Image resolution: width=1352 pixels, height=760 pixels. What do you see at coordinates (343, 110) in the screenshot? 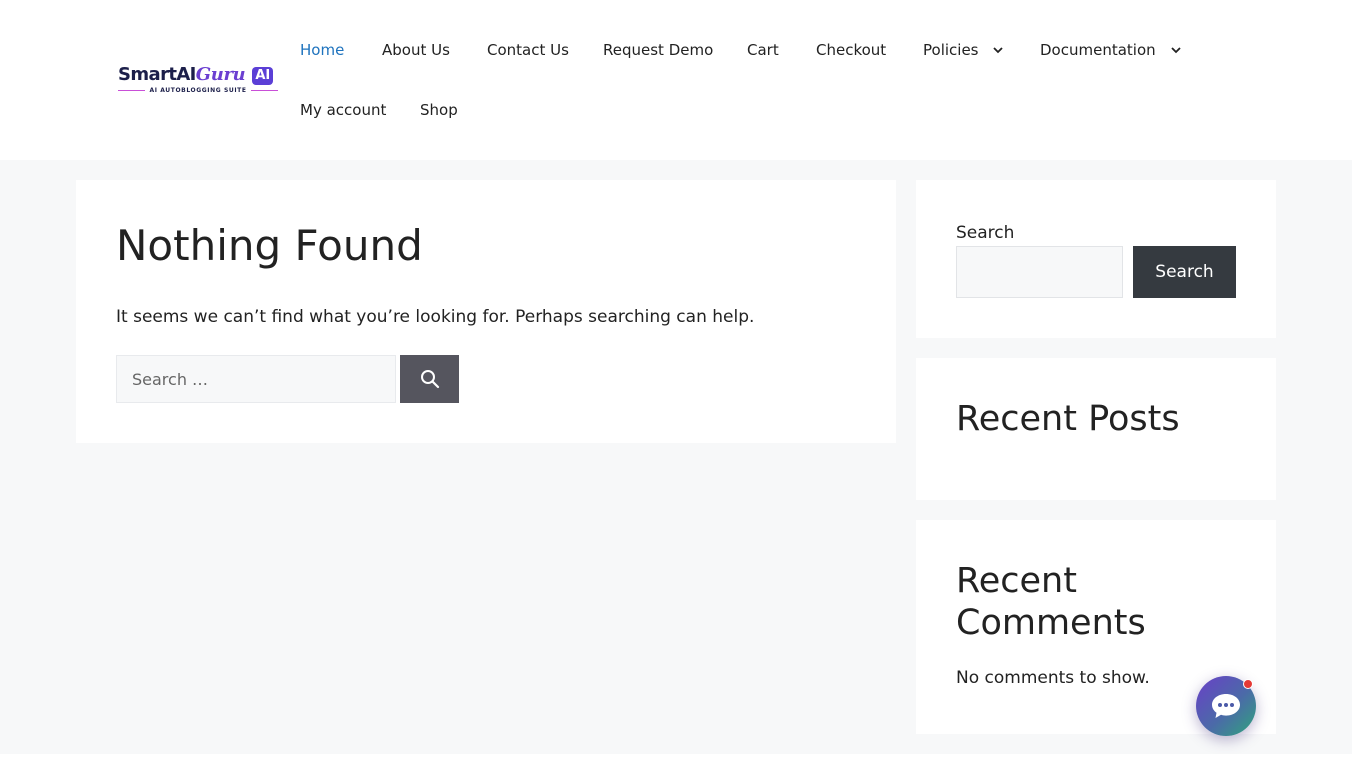
I see `nav-item-my-account: My account` at bounding box center [343, 110].